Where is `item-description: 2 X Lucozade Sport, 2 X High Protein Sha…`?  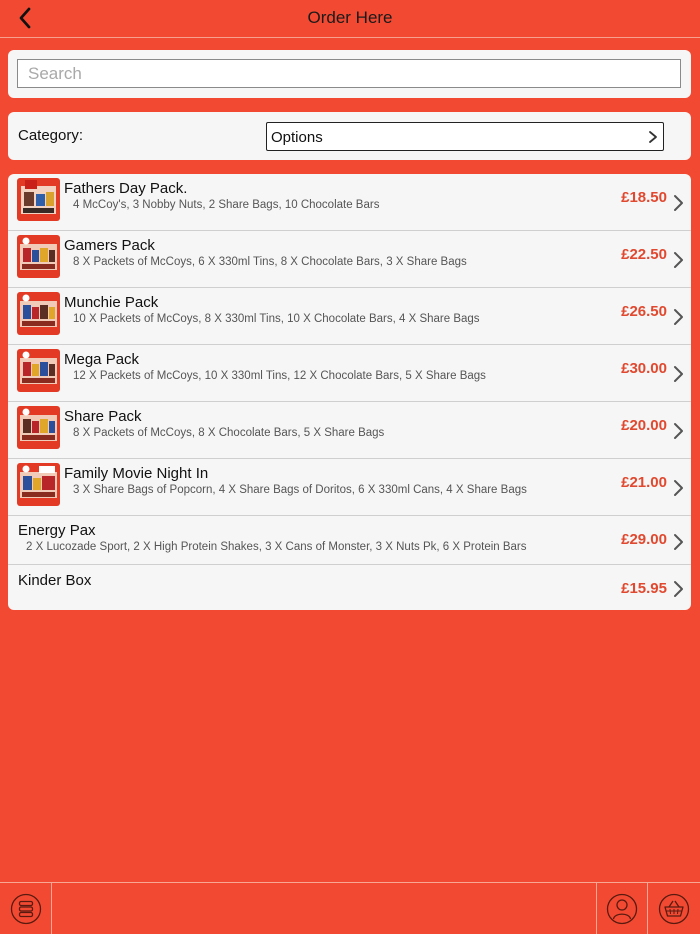 item-description: 2 X Lucozade Sport, 2 X High Protein Sha… is located at coordinates (276, 547).